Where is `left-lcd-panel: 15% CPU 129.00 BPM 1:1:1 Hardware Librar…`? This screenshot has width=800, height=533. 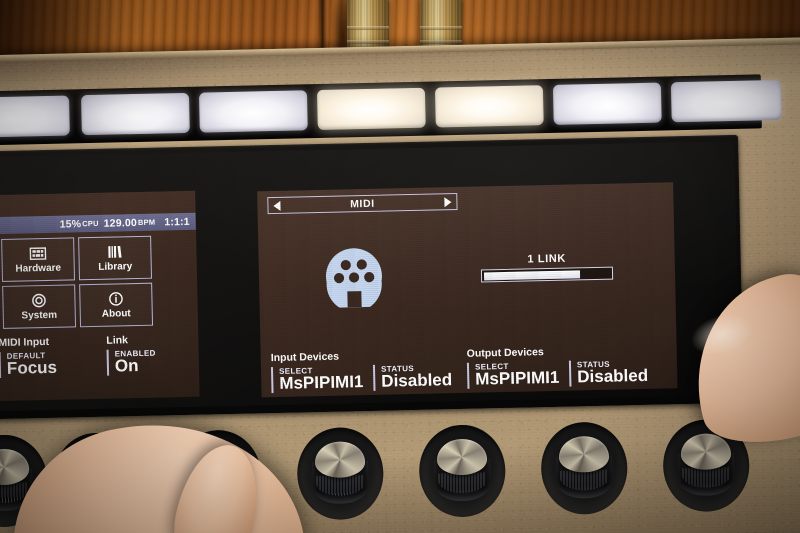 left-lcd-panel: 15% CPU 129.00 BPM 1:1:1 Hardware Librar… is located at coordinates (100, 296).